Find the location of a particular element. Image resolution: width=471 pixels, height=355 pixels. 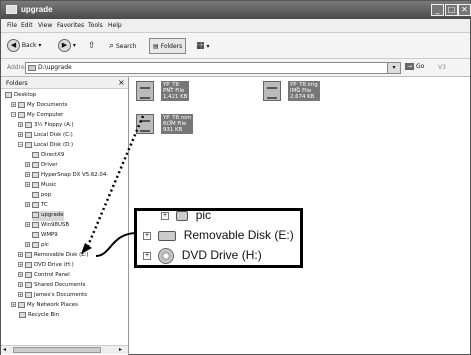

dotted-arrow-line is located at coordinates (115, 182).